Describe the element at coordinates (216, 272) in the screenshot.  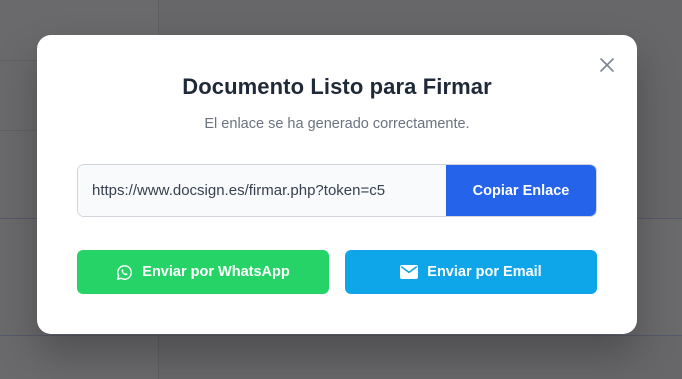
I see `send-whatsapp-label: Enviar por WhatsApp` at that location.